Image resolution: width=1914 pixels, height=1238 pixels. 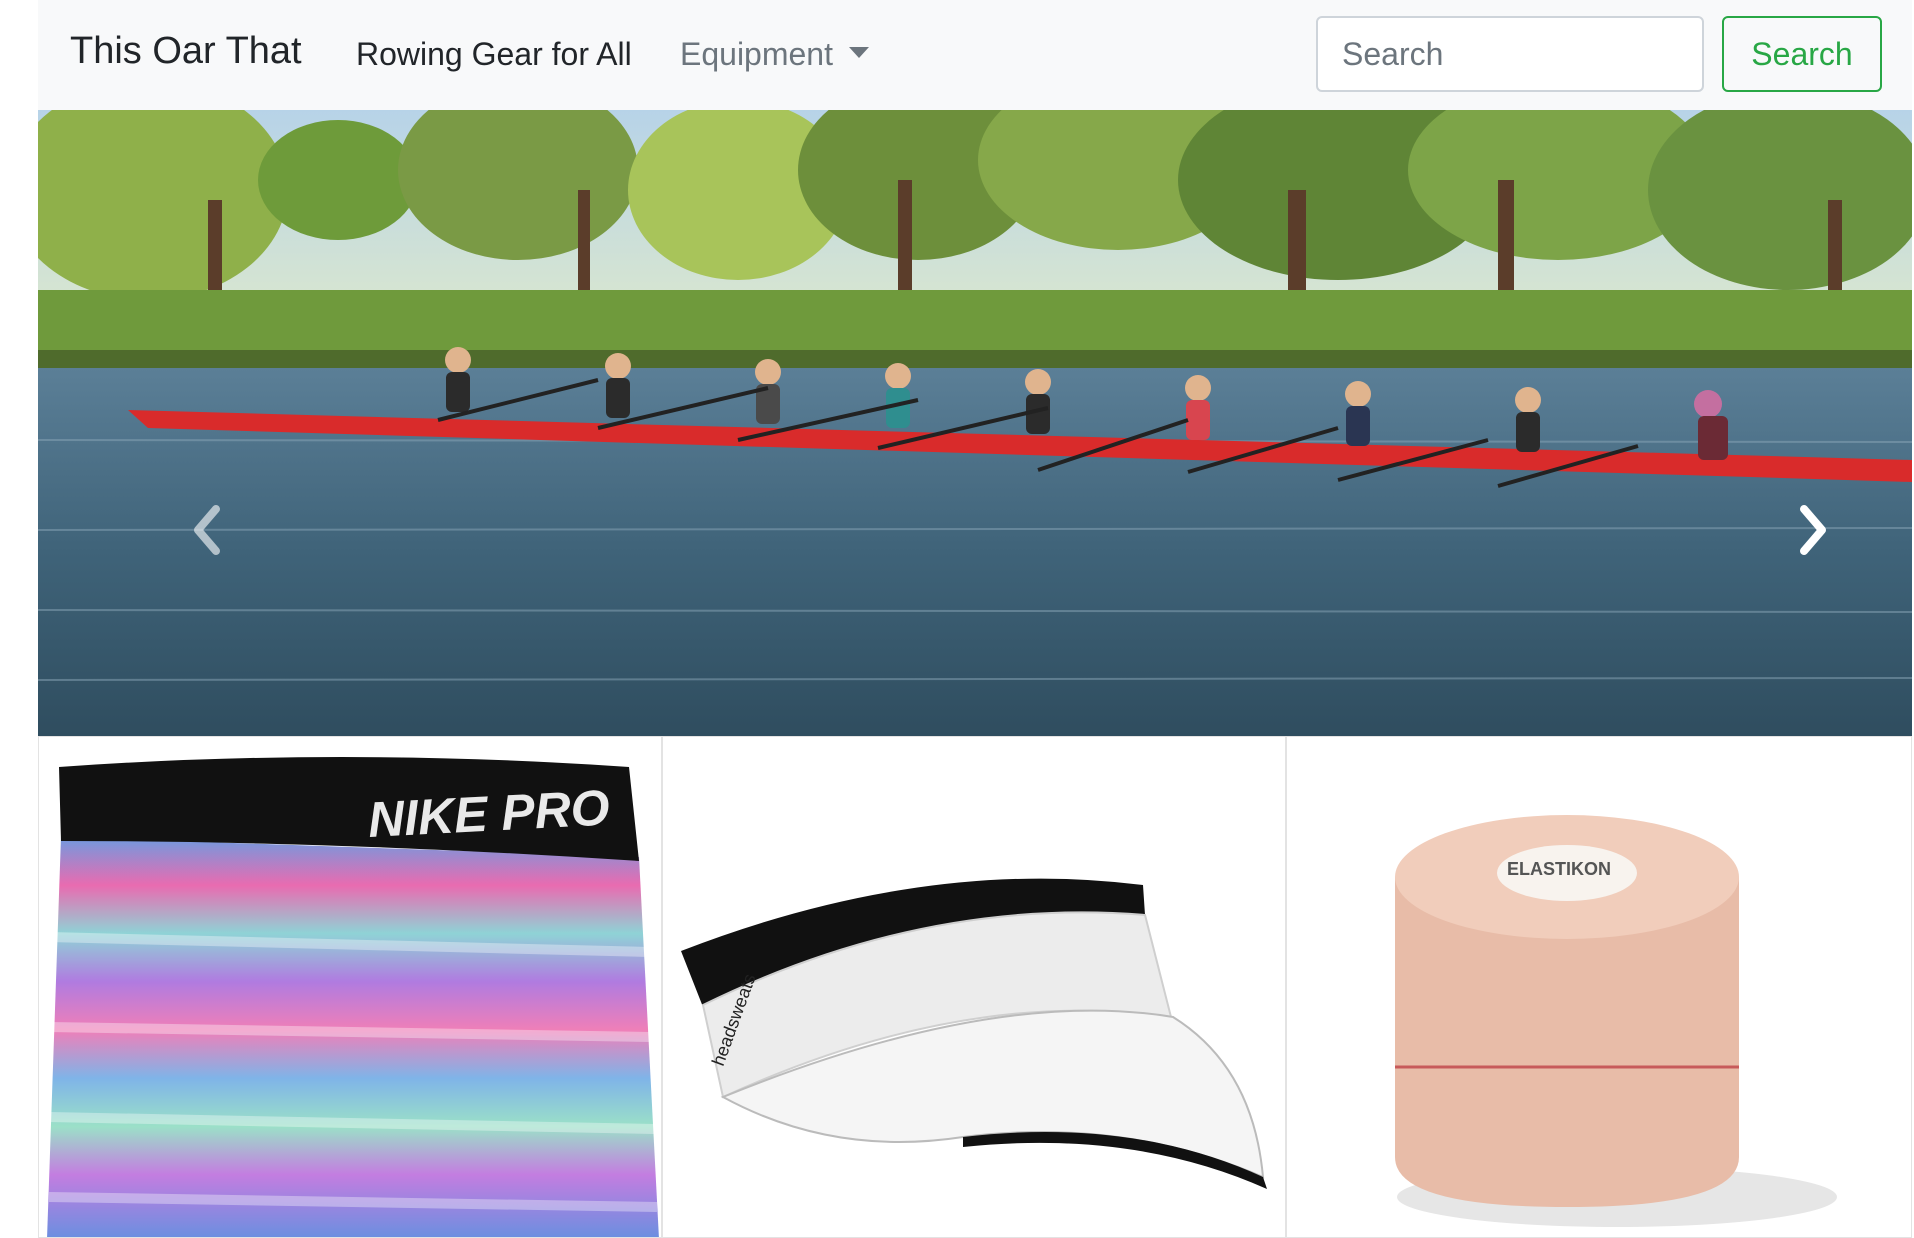 I want to click on nike-pro-shorts-image: NIKE PRO, so click(x=353, y=997).